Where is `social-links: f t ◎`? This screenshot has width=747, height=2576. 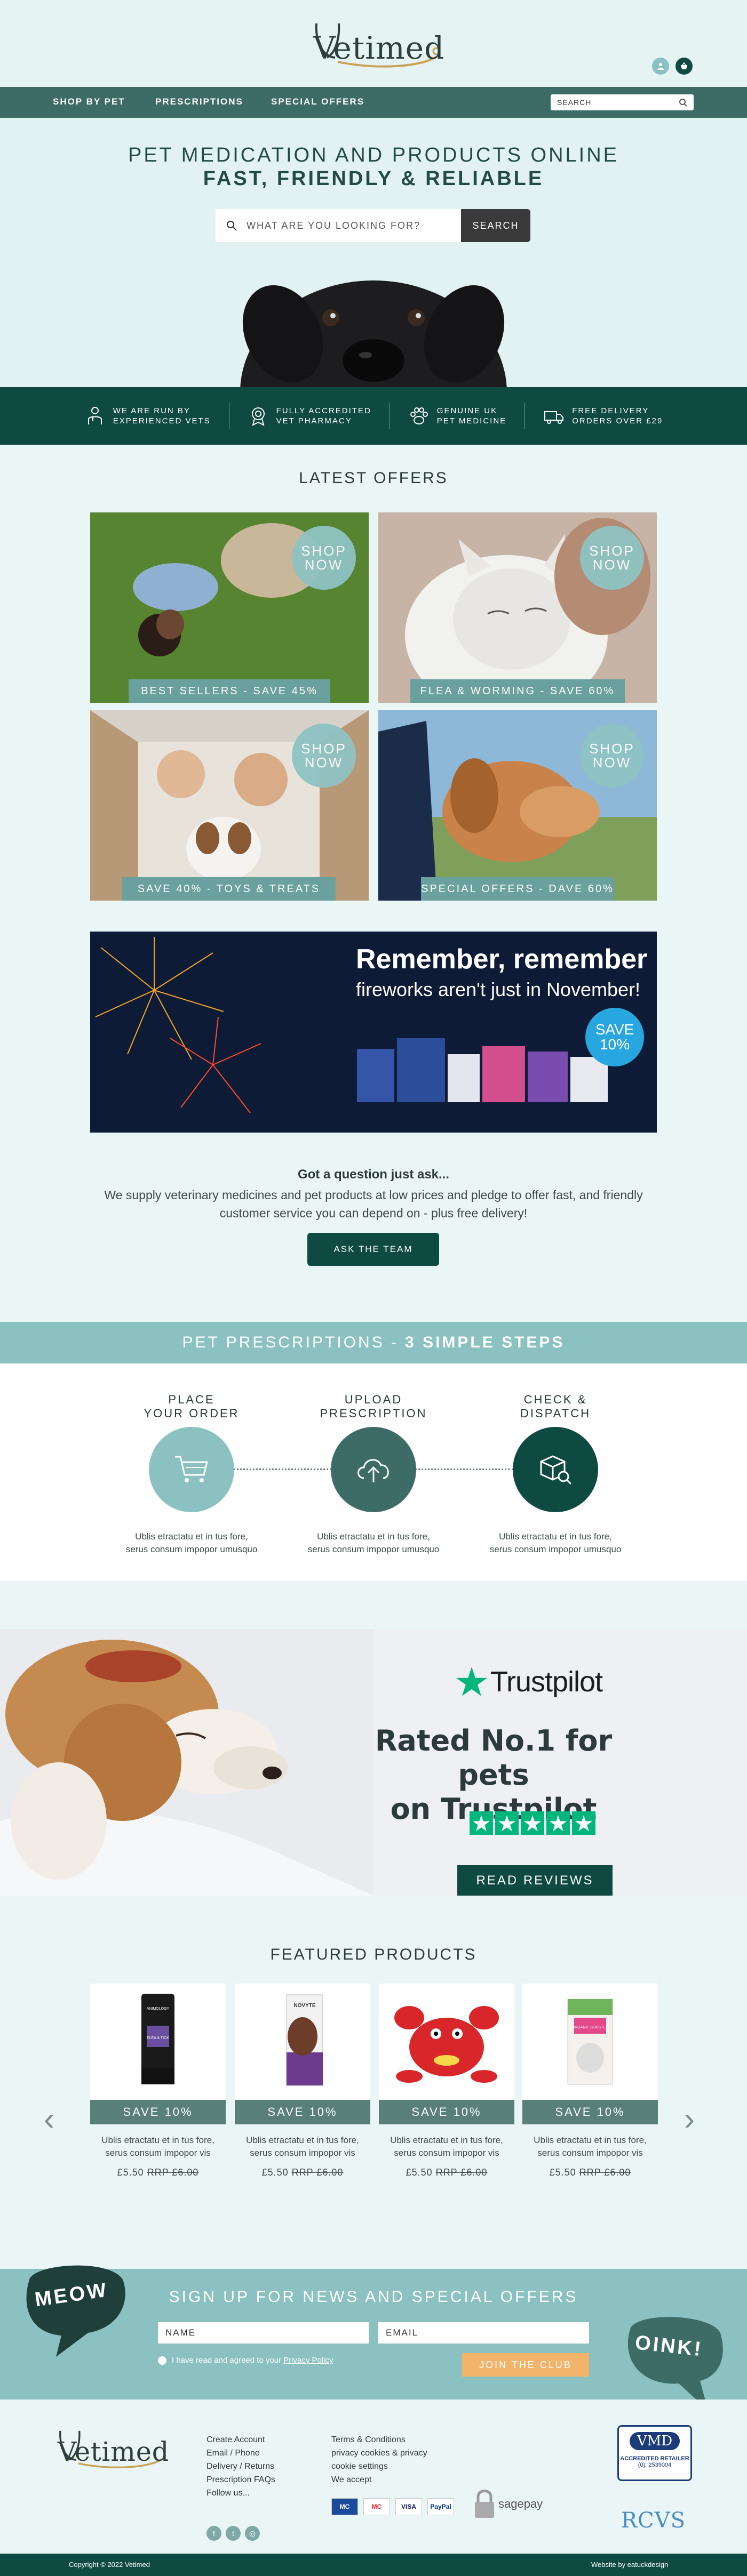 social-links: f t ◎ is located at coordinates (233, 2533).